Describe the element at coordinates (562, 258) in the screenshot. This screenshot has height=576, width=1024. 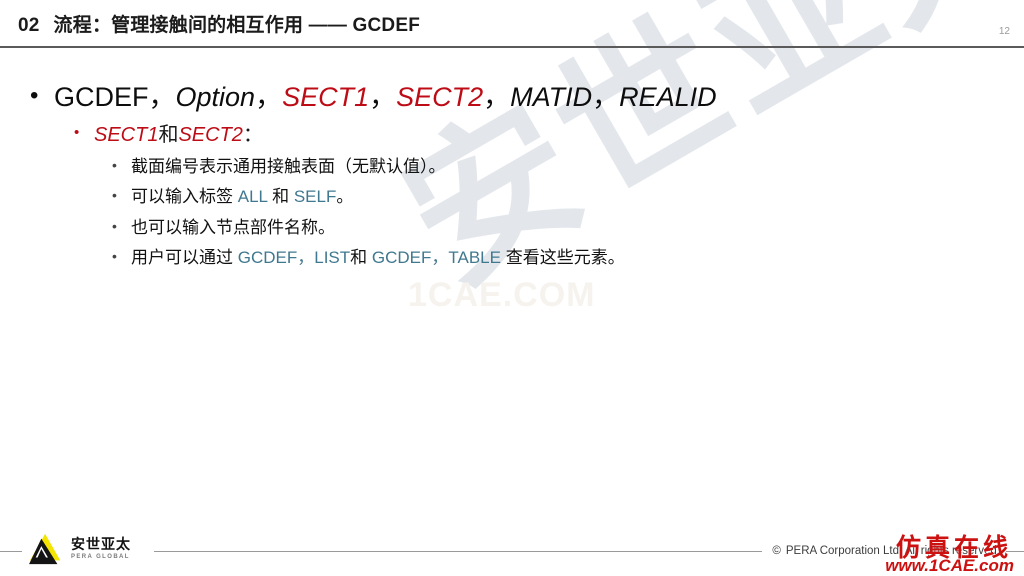
I see `text-listtable-suffix: 查看这些元素。` at that location.